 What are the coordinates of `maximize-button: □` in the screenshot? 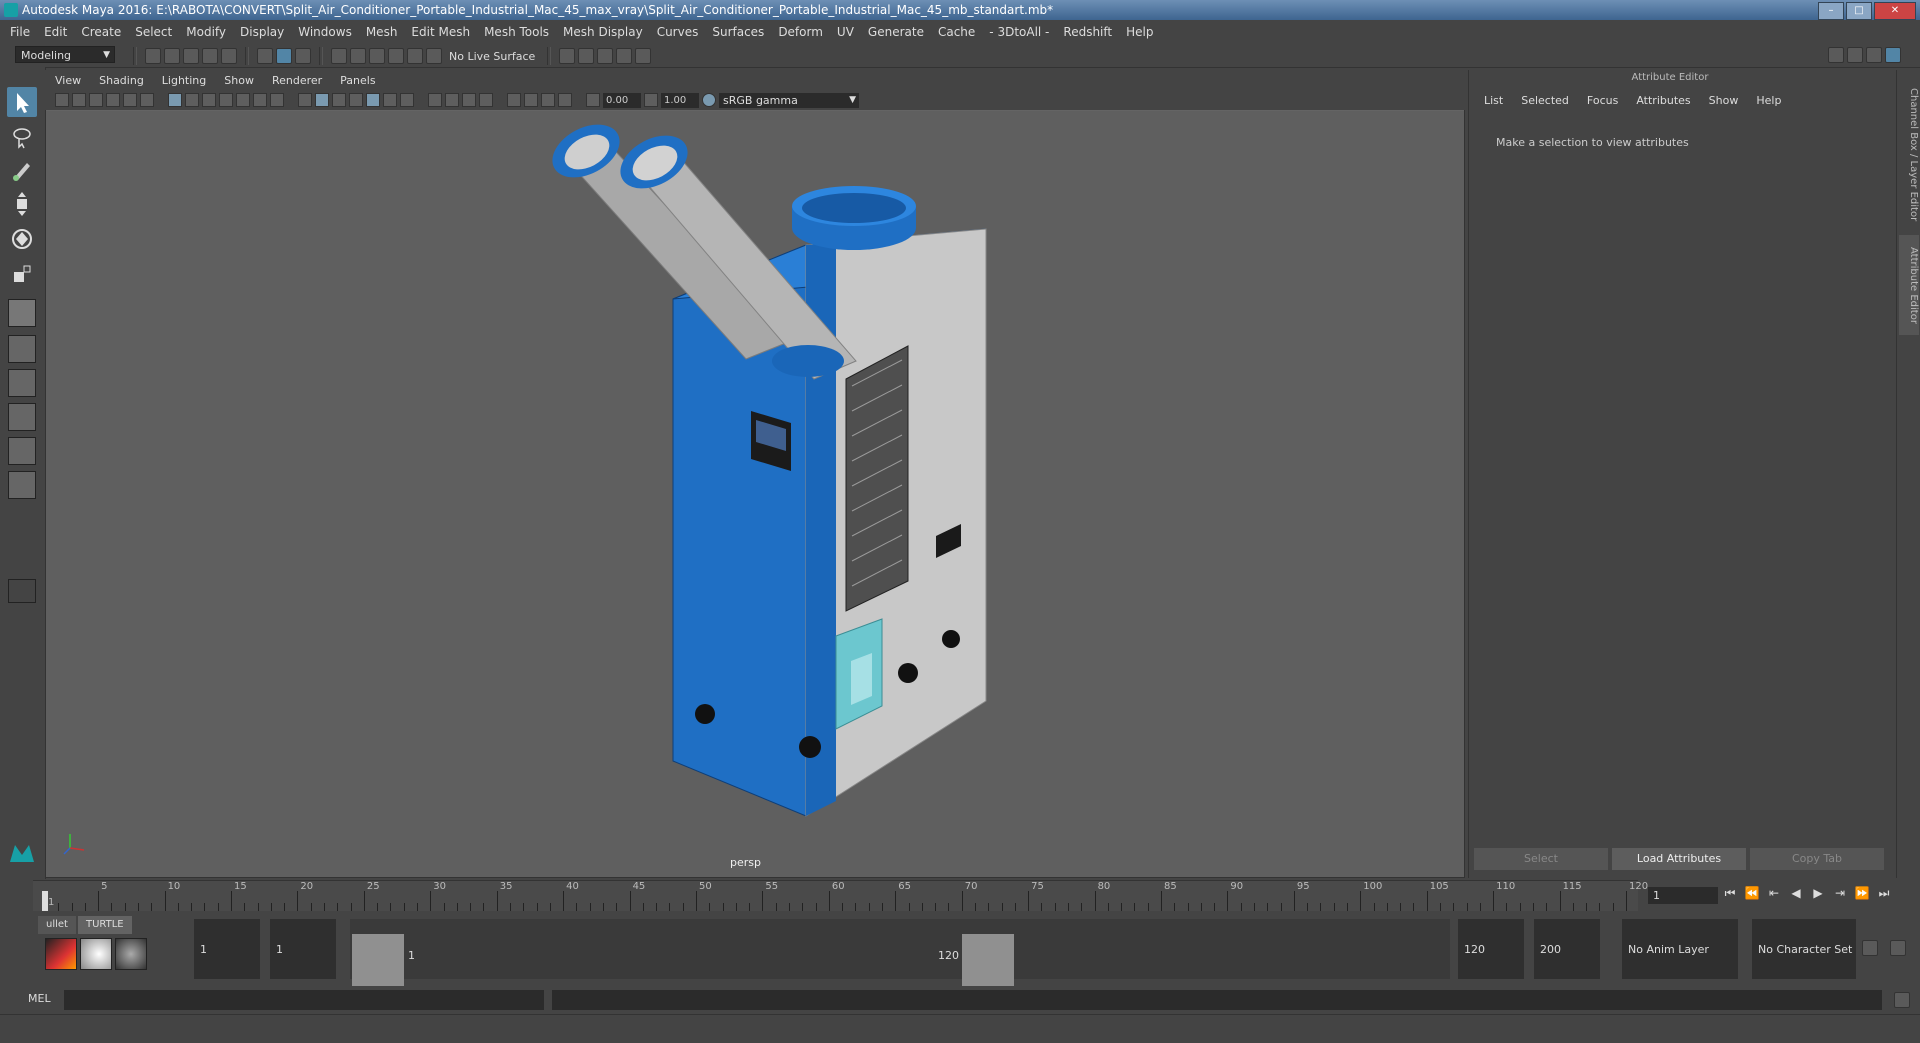 It's located at (1859, 11).